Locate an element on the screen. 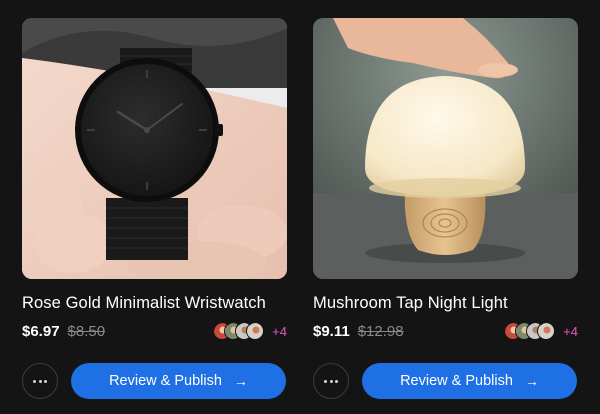  product-title: Mushroom Tap Night Light is located at coordinates (410, 303).